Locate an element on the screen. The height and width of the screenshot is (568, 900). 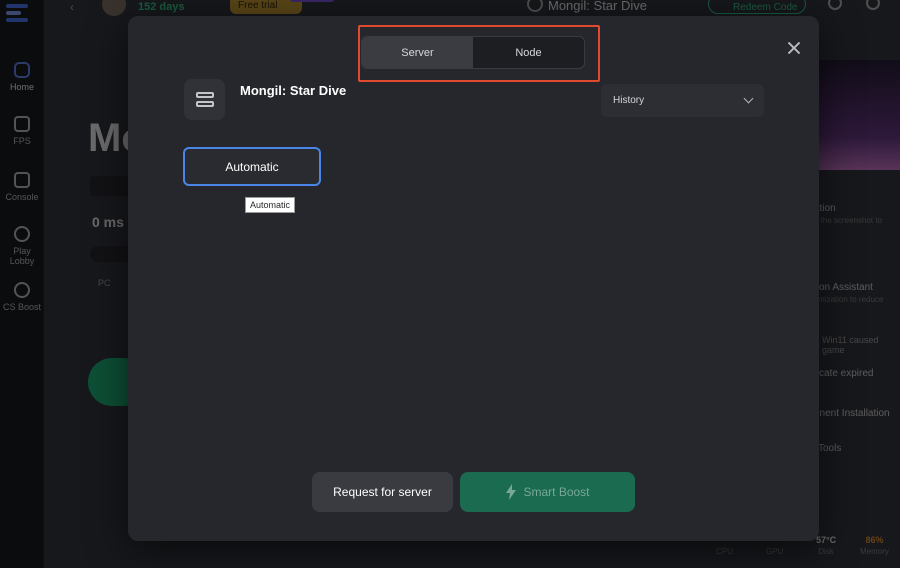
history-dropdown: History is located at coordinates (682, 100).